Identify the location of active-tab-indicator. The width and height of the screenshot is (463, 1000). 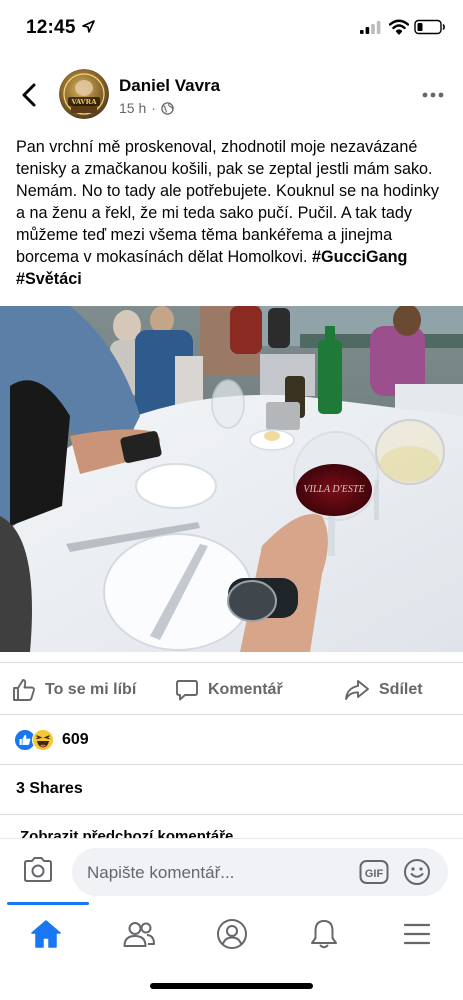
(48, 903).